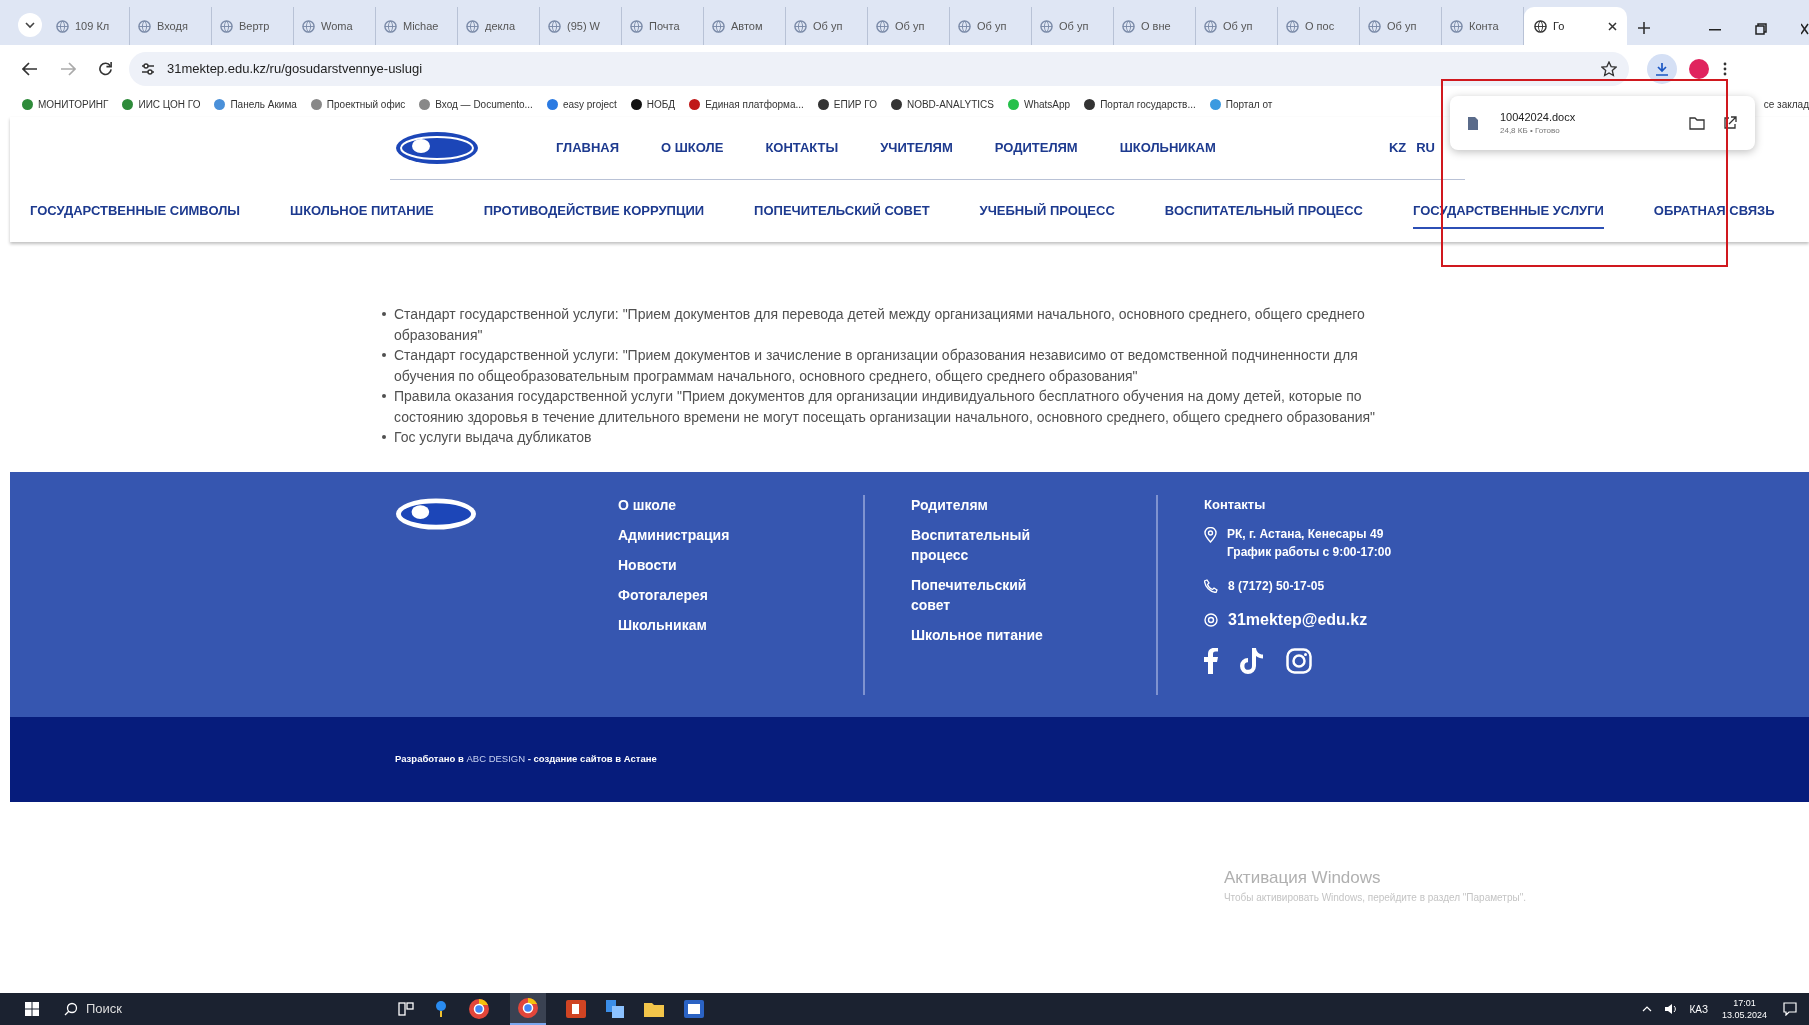  What do you see at coordinates (879, 68) in the screenshot?
I see `address-bar: 31mektep.edu.kz/ru/gosudarstvennye-uslugi` at bounding box center [879, 68].